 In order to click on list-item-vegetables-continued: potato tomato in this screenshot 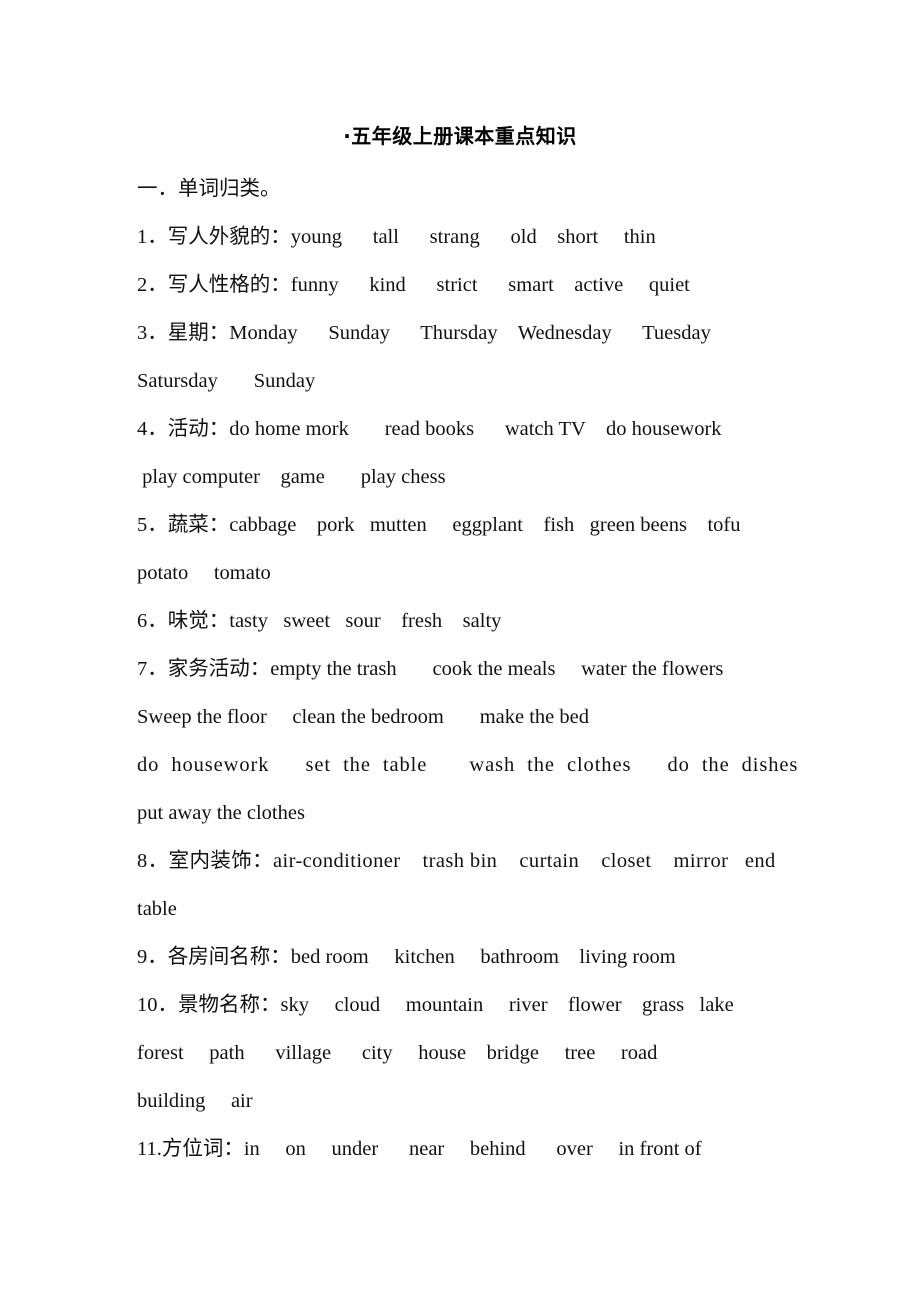, I will do `click(204, 573)`.